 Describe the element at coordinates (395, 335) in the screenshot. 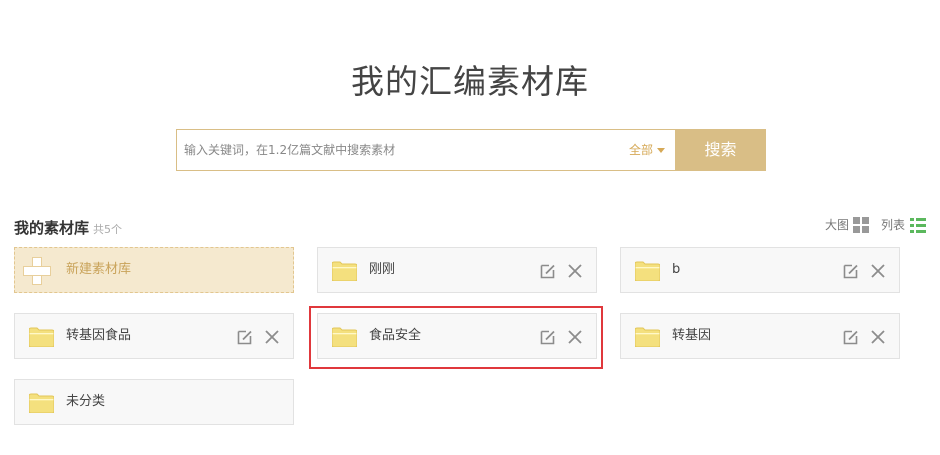

I see `library-name: 食品安全` at that location.